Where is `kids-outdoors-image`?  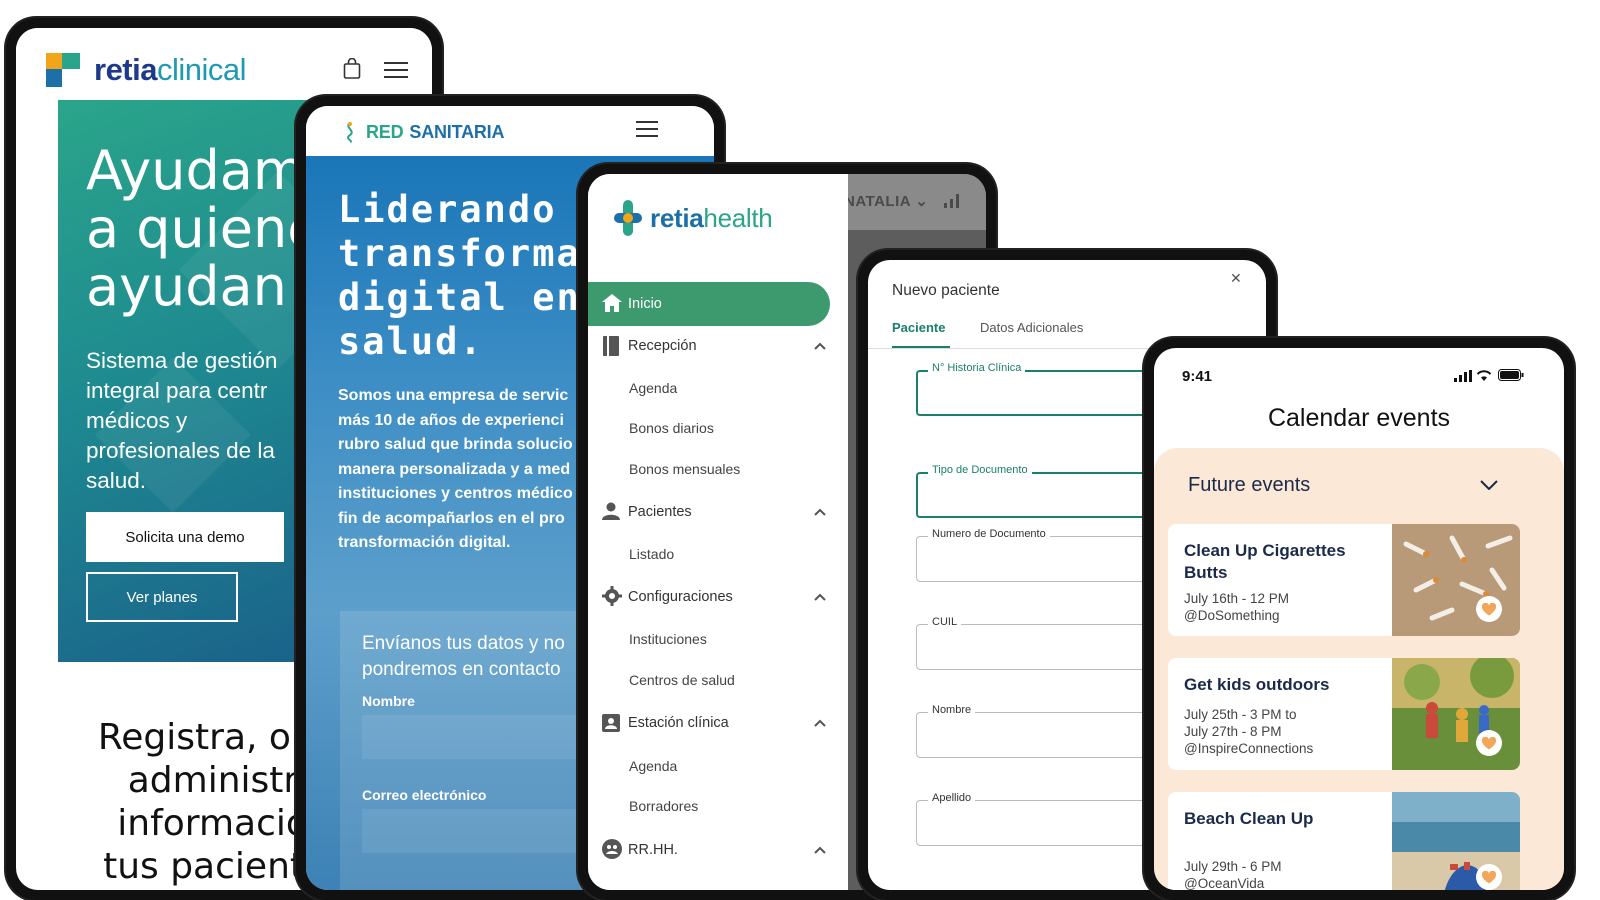 kids-outdoors-image is located at coordinates (1456, 714).